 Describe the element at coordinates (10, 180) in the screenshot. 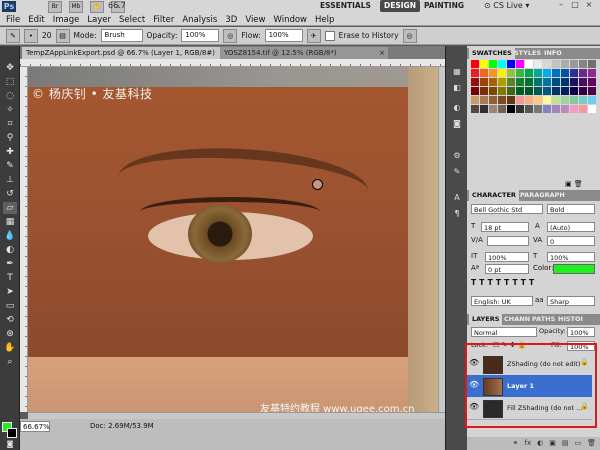

I see `clone-stamp-tool-icon: ⊥` at that location.